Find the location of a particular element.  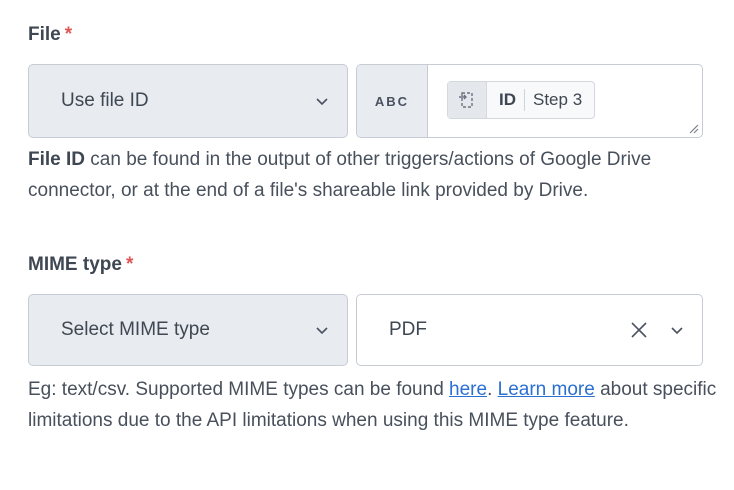

file-label-text: File is located at coordinates (44, 34).